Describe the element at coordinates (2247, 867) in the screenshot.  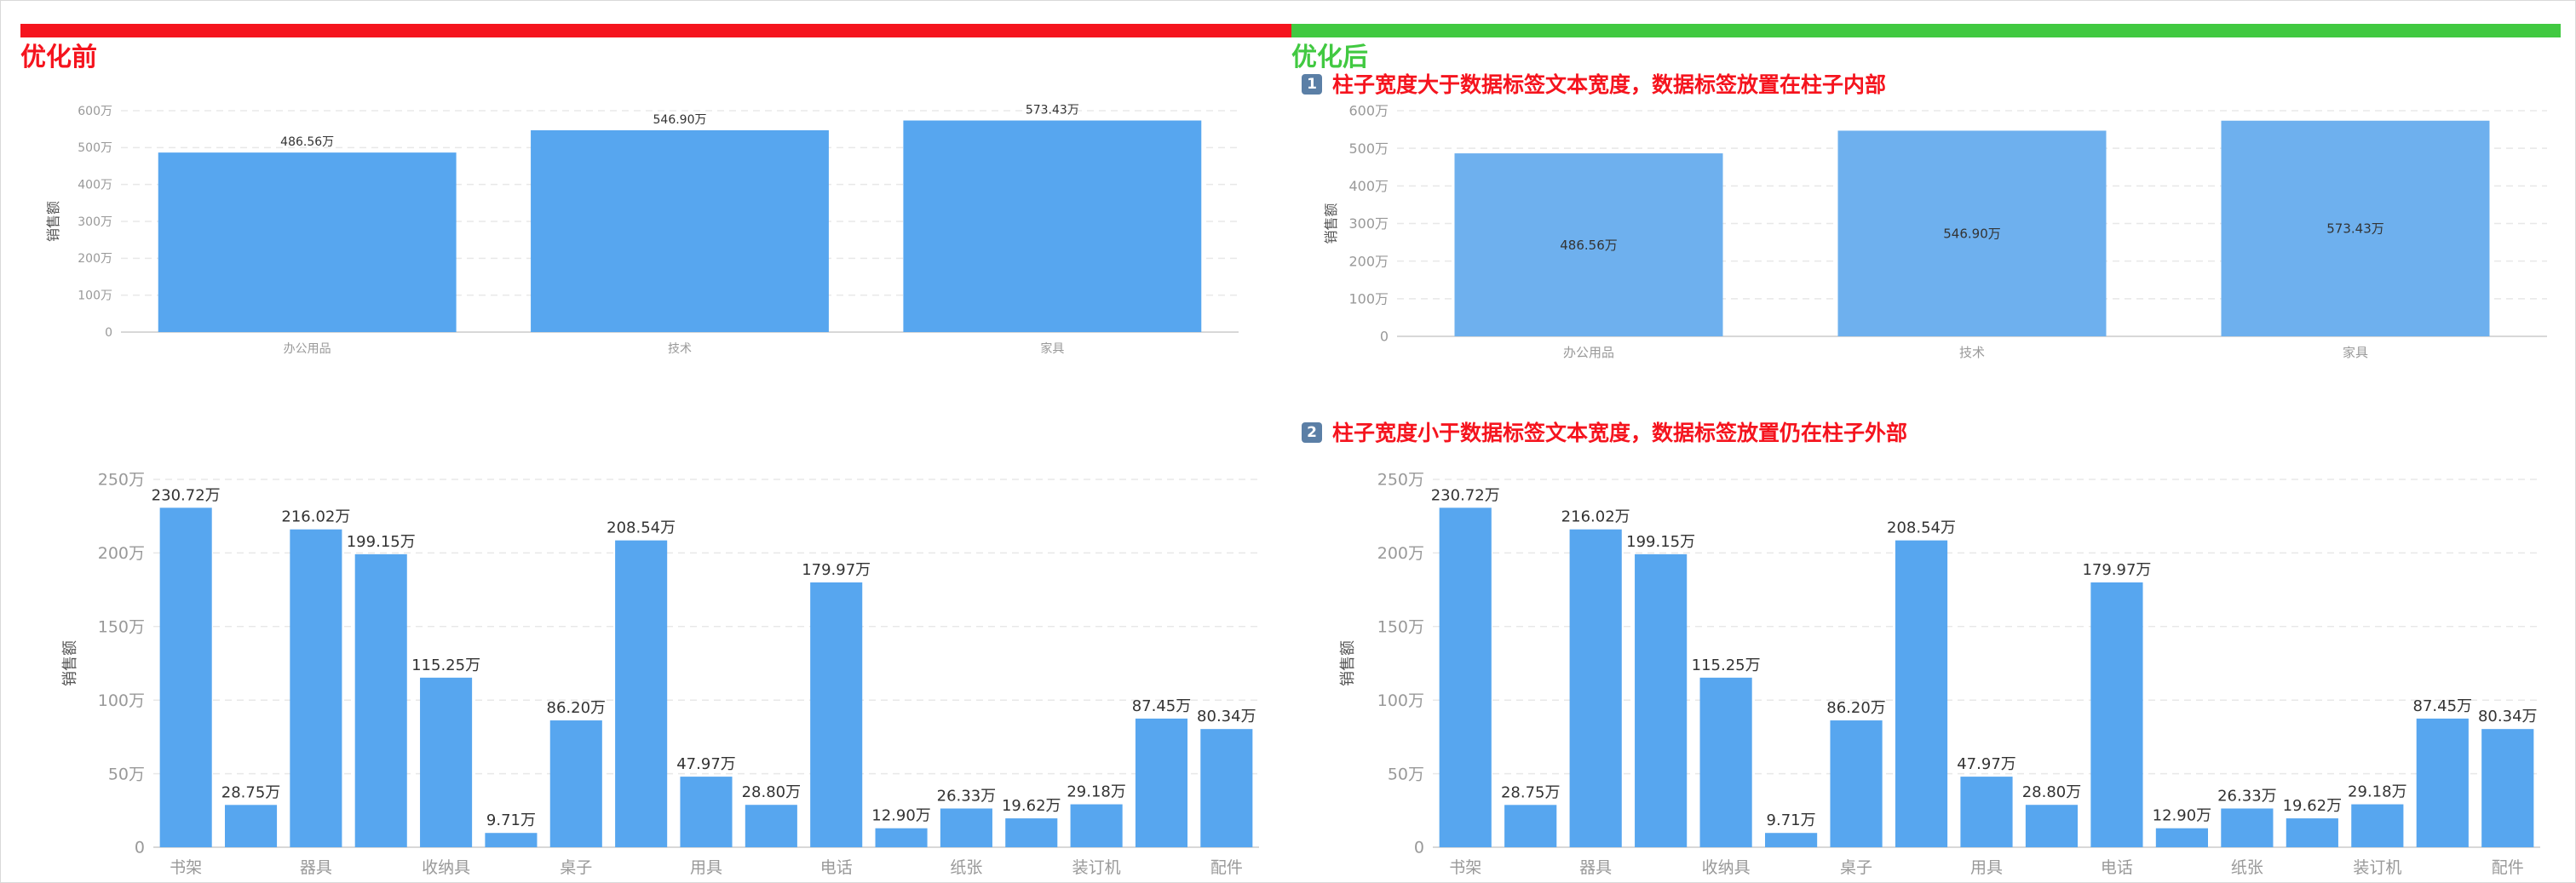
I see `x-tick-label: 纸张` at that location.